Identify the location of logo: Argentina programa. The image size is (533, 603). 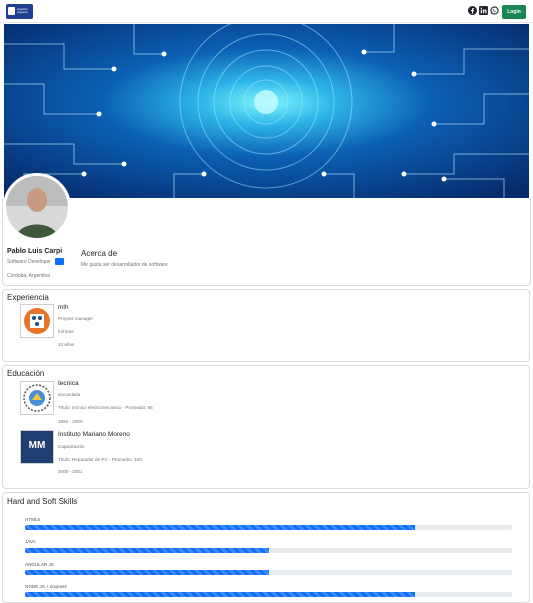
(19, 11).